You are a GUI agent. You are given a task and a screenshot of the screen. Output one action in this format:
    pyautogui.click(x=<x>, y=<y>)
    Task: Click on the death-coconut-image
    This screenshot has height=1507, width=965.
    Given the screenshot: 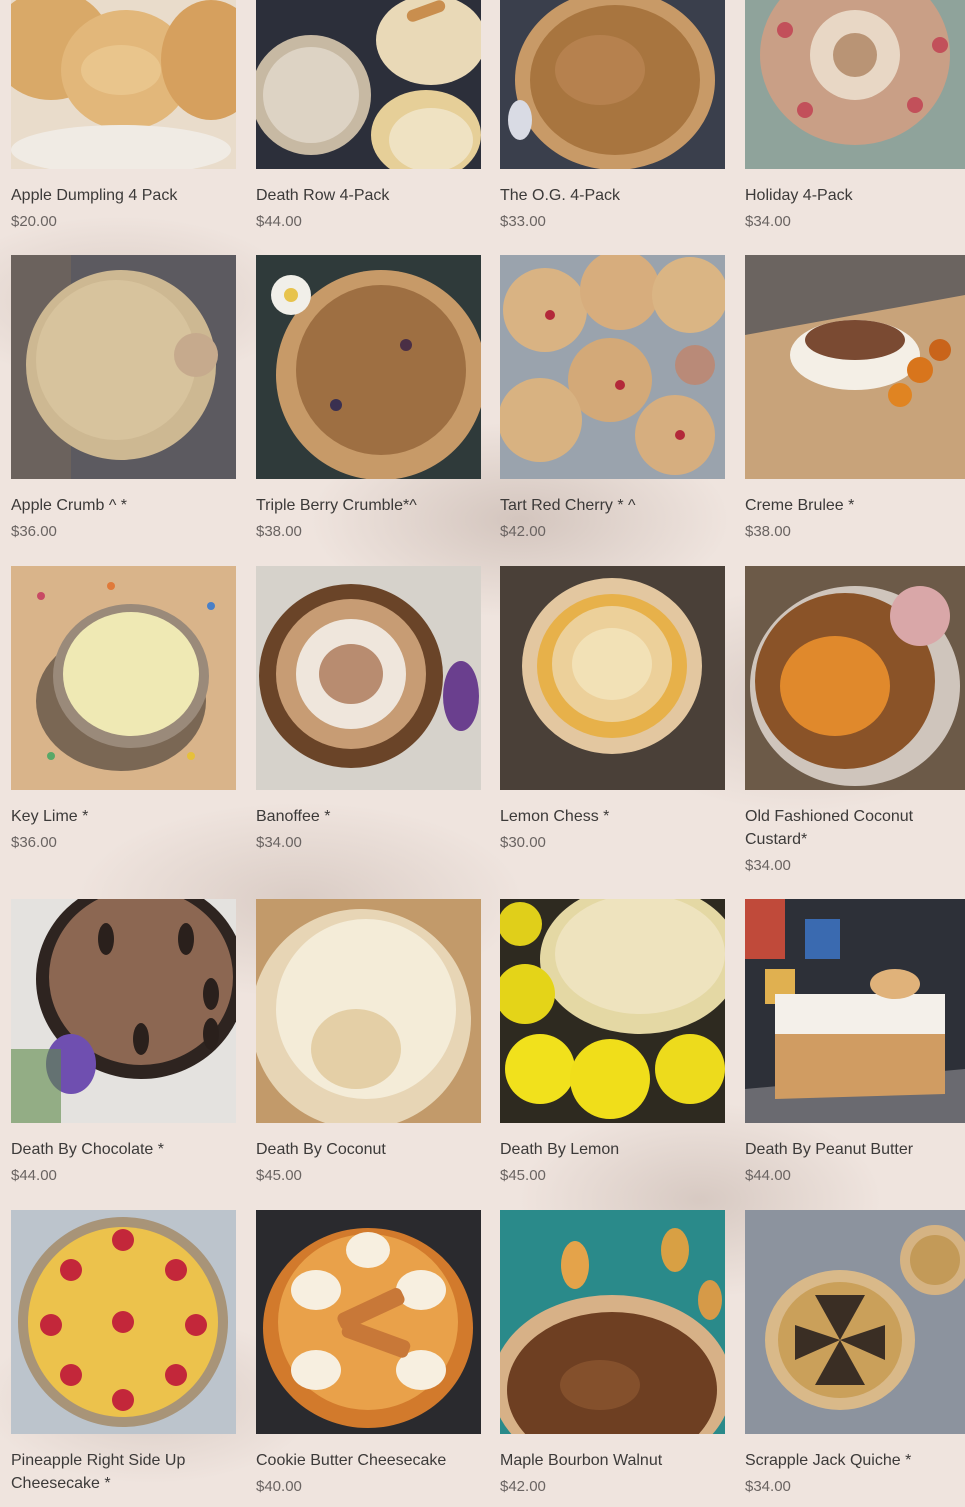 What is the action you would take?
    pyautogui.click(x=368, y=1011)
    